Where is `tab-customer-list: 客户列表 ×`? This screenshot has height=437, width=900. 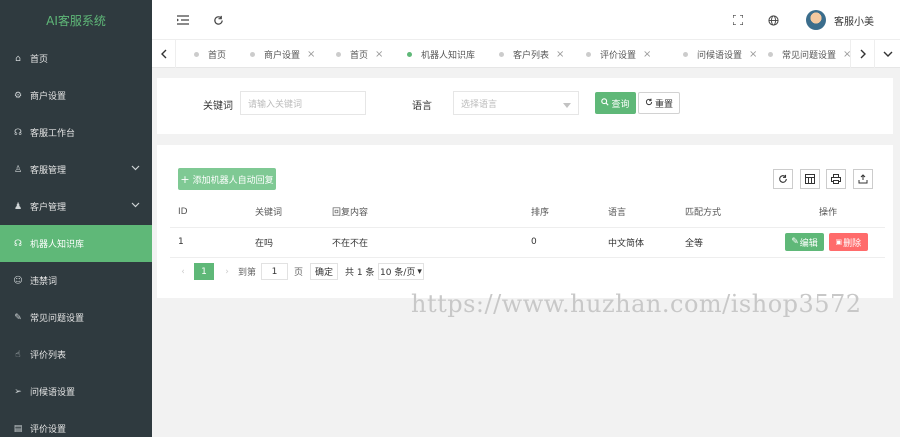 tab-customer-list: 客户列表 × is located at coordinates (531, 54).